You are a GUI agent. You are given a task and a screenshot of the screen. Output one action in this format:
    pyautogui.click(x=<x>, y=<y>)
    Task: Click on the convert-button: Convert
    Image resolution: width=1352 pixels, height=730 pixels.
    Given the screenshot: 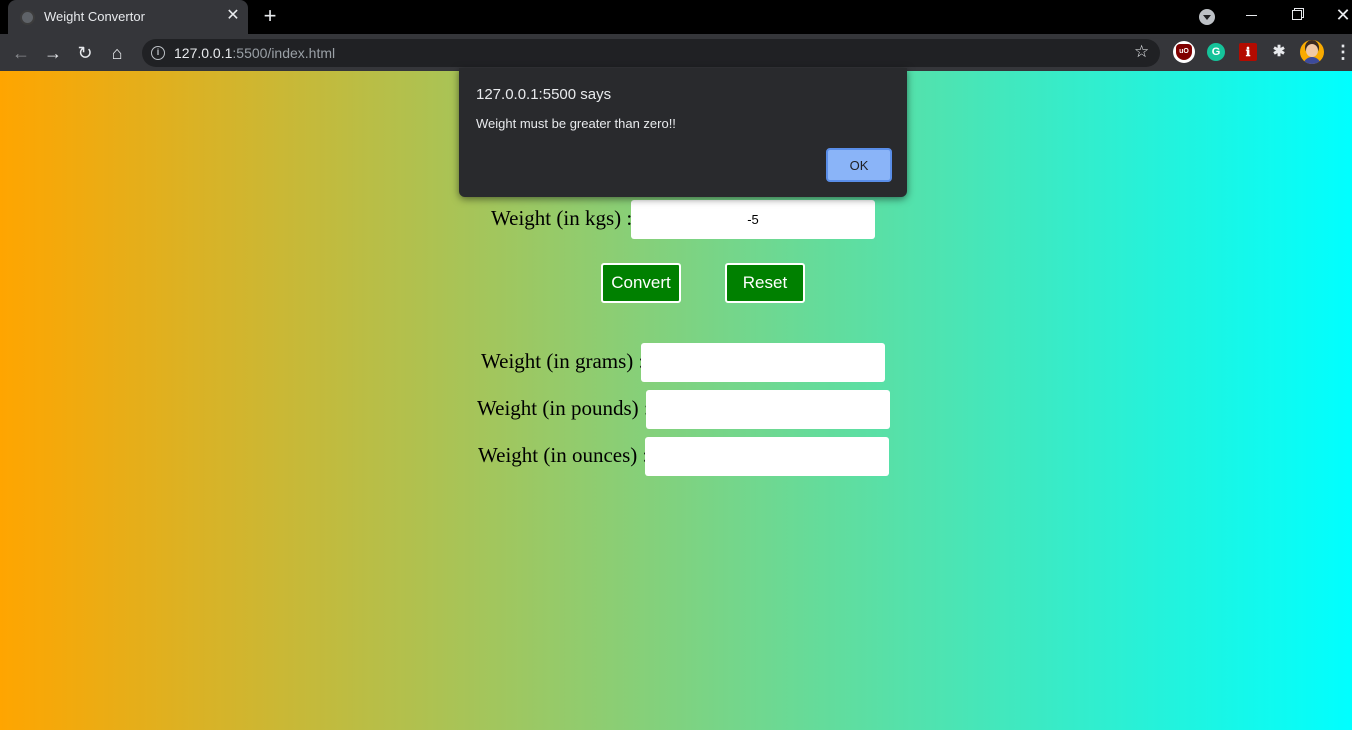 What is the action you would take?
    pyautogui.click(x=641, y=283)
    